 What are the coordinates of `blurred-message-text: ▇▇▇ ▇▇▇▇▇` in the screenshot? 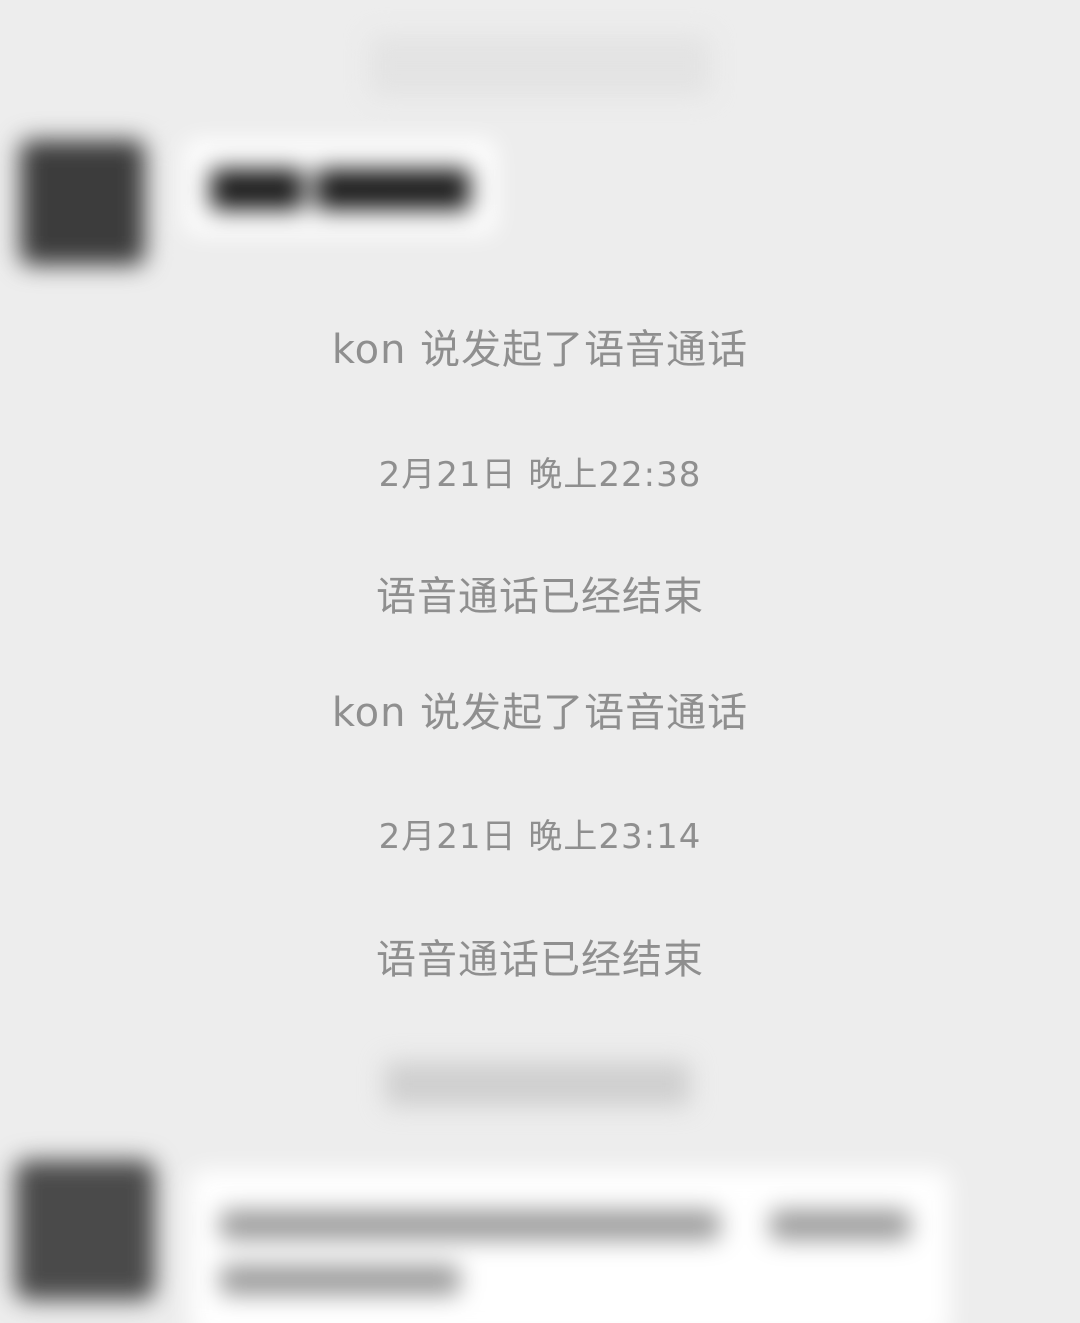 It's located at (340, 187).